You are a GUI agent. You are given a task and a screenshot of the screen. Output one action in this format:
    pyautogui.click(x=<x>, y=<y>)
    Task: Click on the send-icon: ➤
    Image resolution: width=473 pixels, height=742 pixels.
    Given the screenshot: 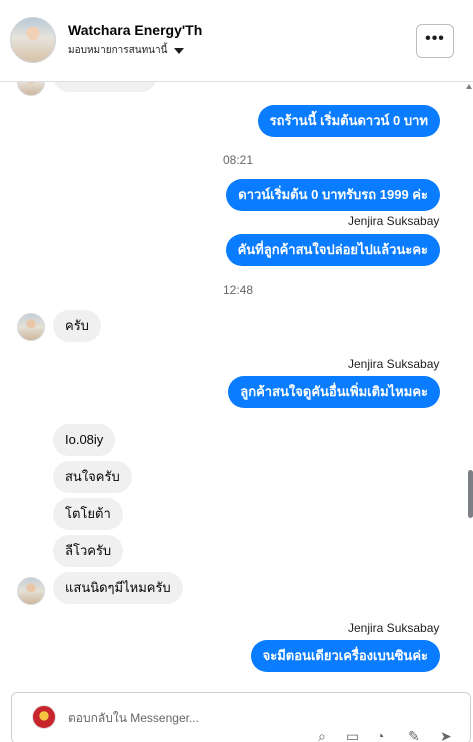 What is the action you would take?
    pyautogui.click(x=446, y=735)
    